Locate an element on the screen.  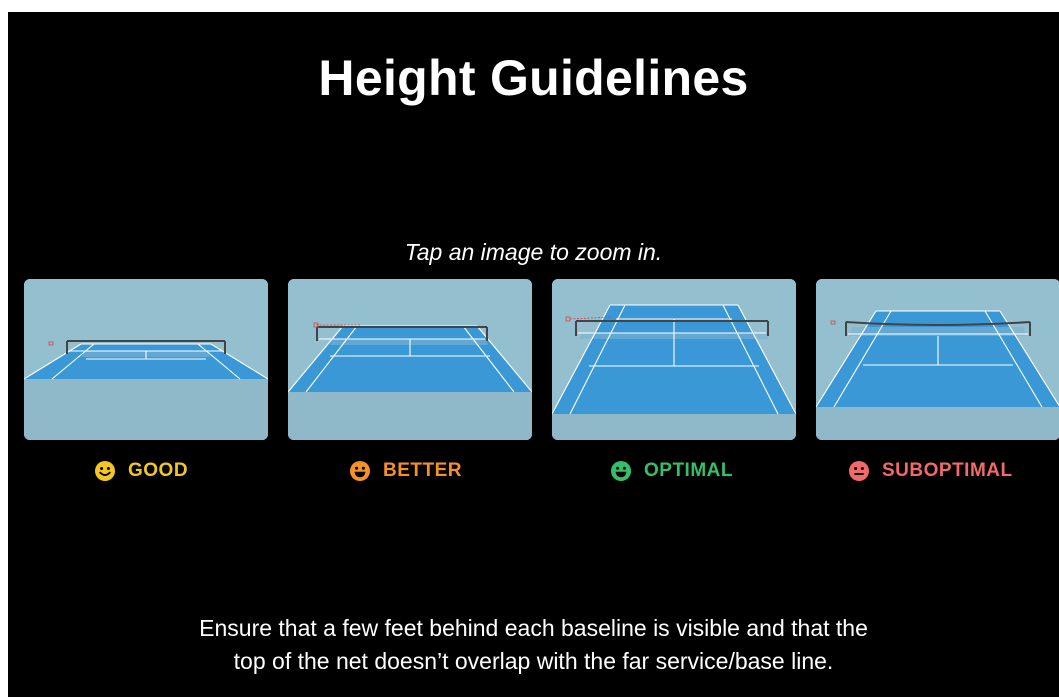
rating-better: BETTER is located at coordinates (406, 471).